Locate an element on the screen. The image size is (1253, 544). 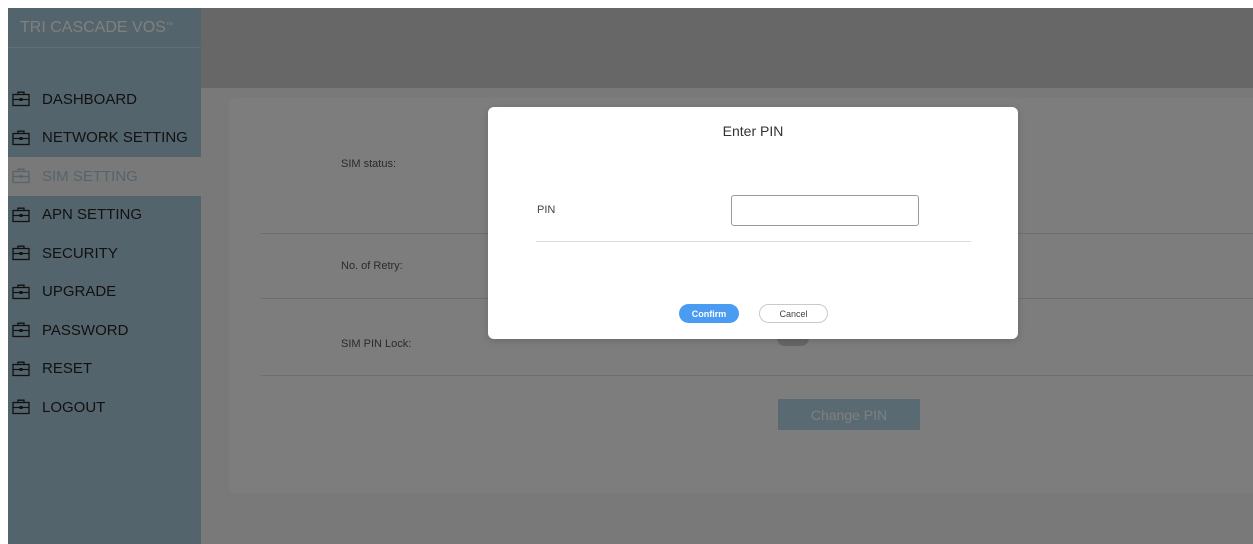
pin-label: PIN is located at coordinates (546, 210).